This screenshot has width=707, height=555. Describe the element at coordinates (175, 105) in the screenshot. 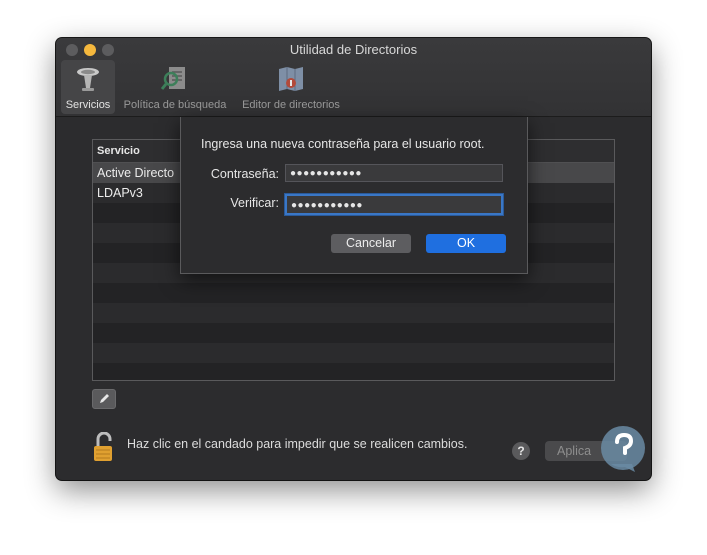

I see `tab-search-policy-label: Política de búsqueda` at that location.